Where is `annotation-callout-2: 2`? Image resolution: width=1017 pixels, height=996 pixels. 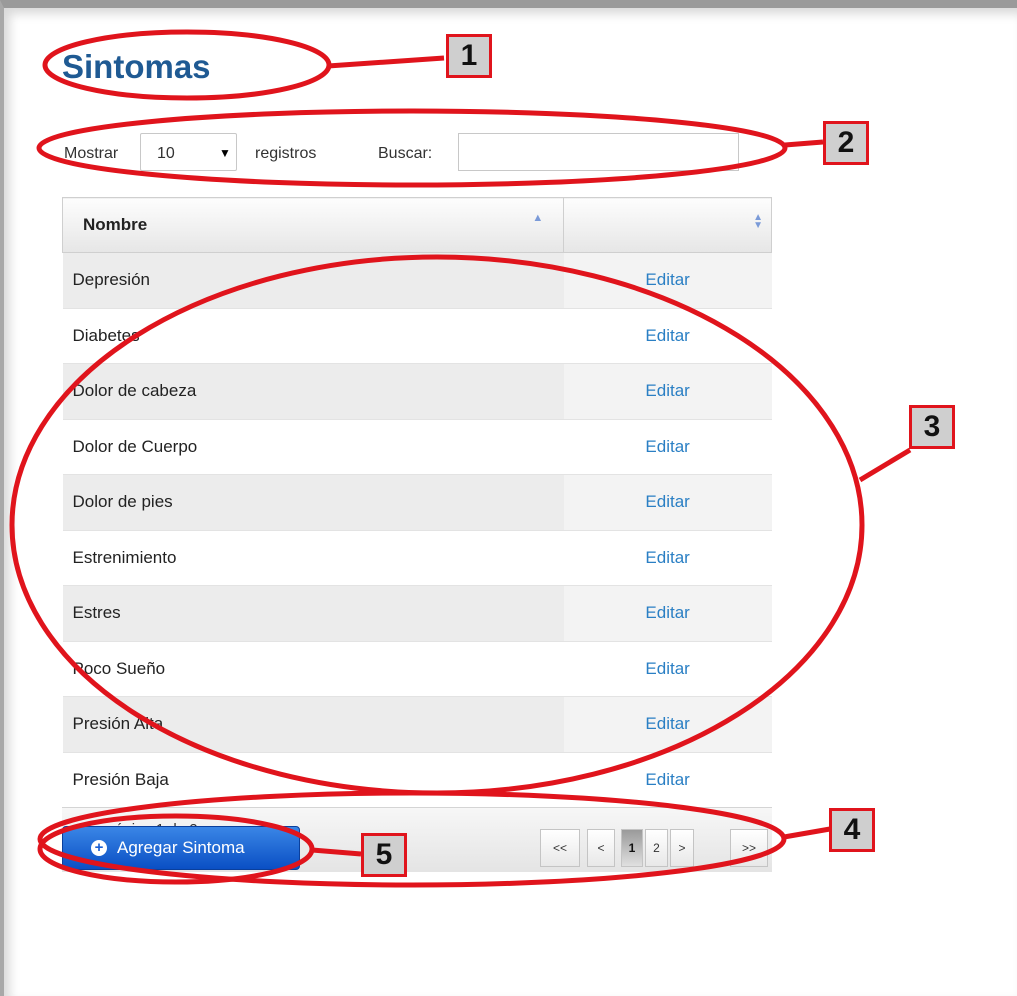
annotation-callout-2: 2 is located at coordinates (846, 143).